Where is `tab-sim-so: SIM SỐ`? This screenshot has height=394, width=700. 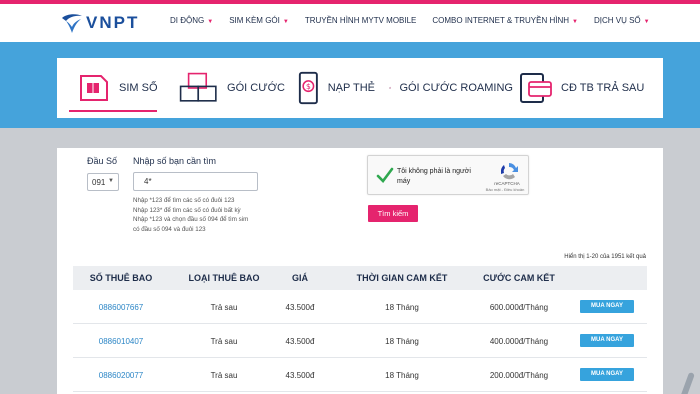
tab-sim-so: SIM SỐ is located at coordinates (111, 88).